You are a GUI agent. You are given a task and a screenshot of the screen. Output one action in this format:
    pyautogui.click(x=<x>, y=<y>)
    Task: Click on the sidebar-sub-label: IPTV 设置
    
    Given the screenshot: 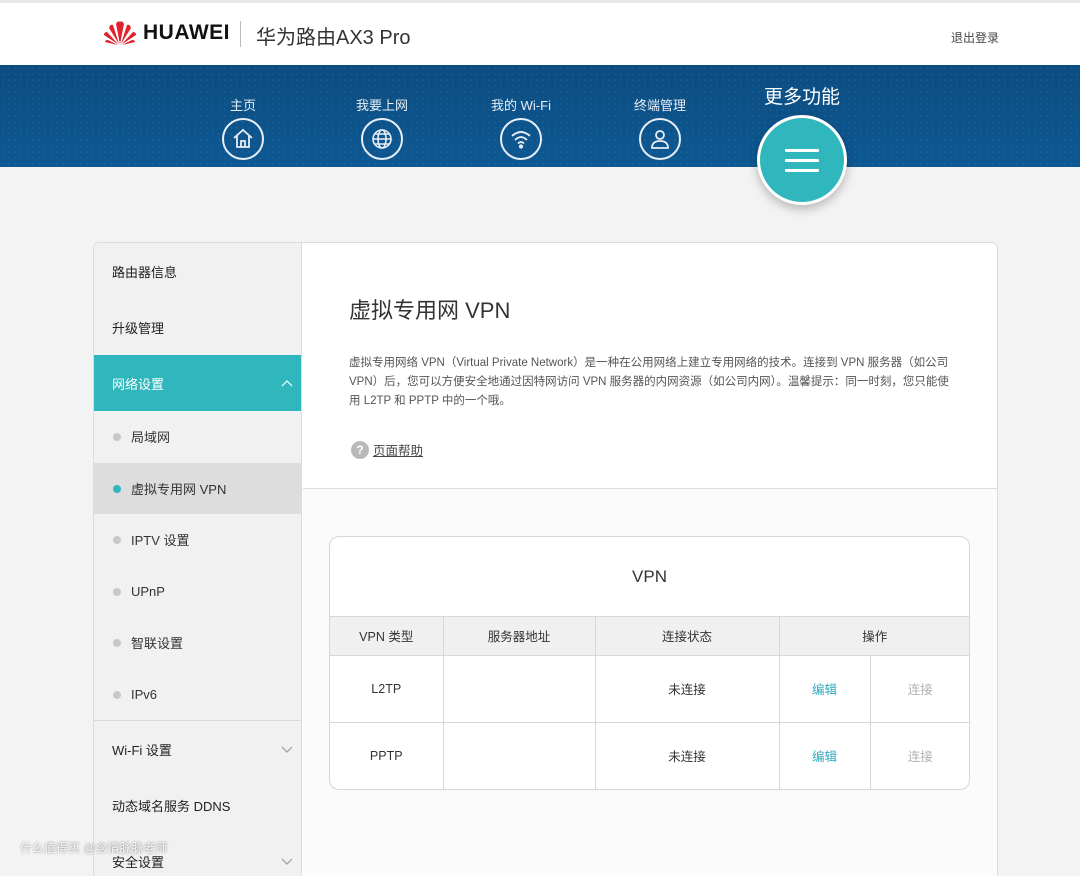 What is the action you would take?
    pyautogui.click(x=160, y=541)
    